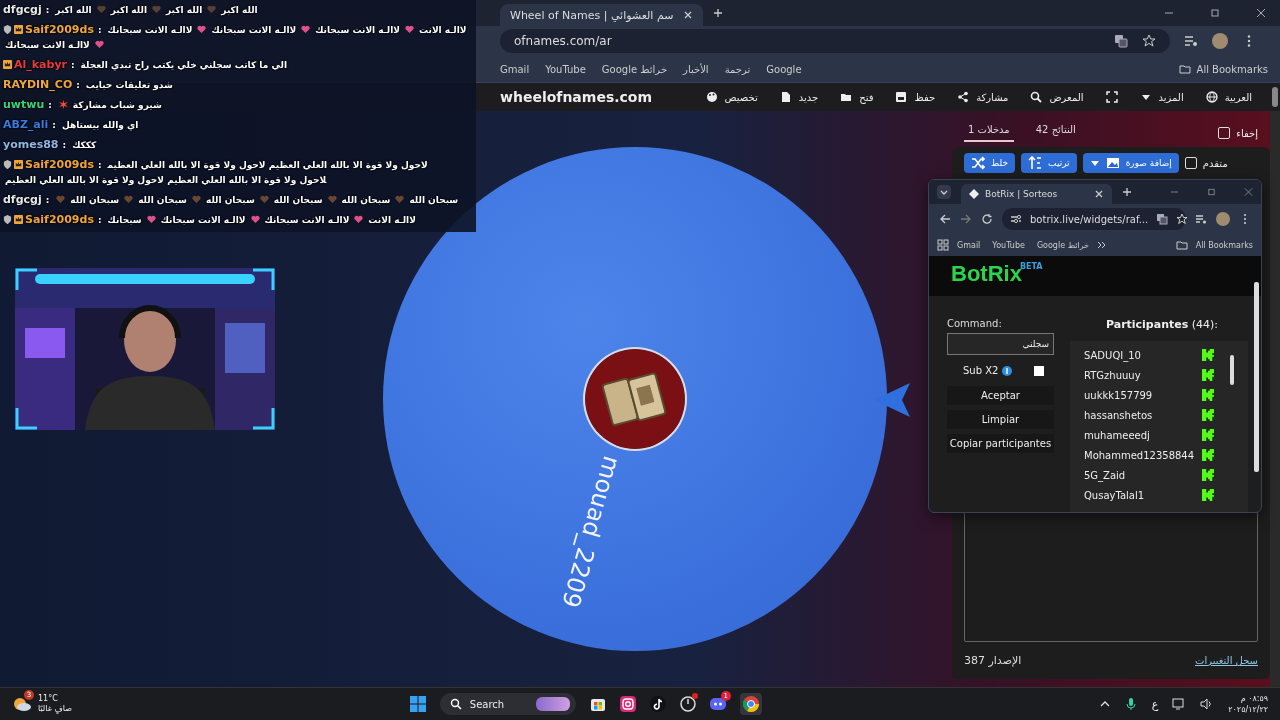  What do you see at coordinates (1254, 698) in the screenshot?
I see `clock-time: ٠٨:٥٩ م` at bounding box center [1254, 698].